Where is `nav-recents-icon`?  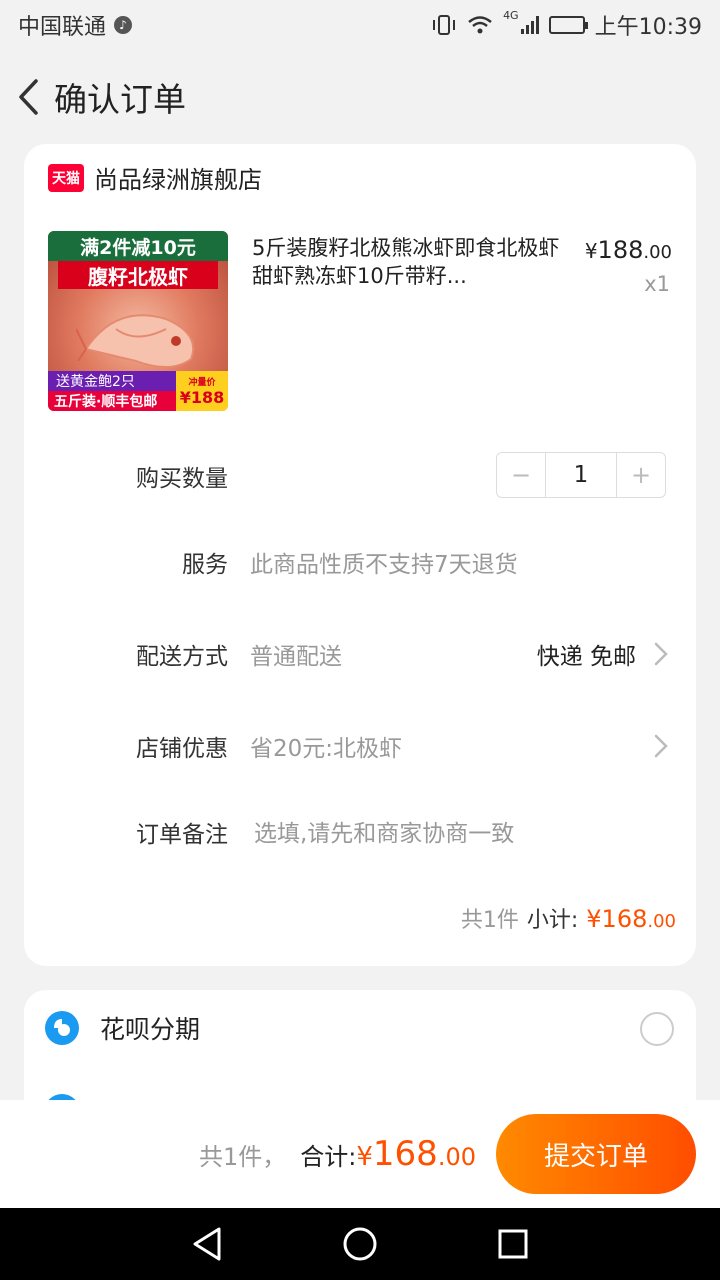 nav-recents-icon is located at coordinates (513, 1244).